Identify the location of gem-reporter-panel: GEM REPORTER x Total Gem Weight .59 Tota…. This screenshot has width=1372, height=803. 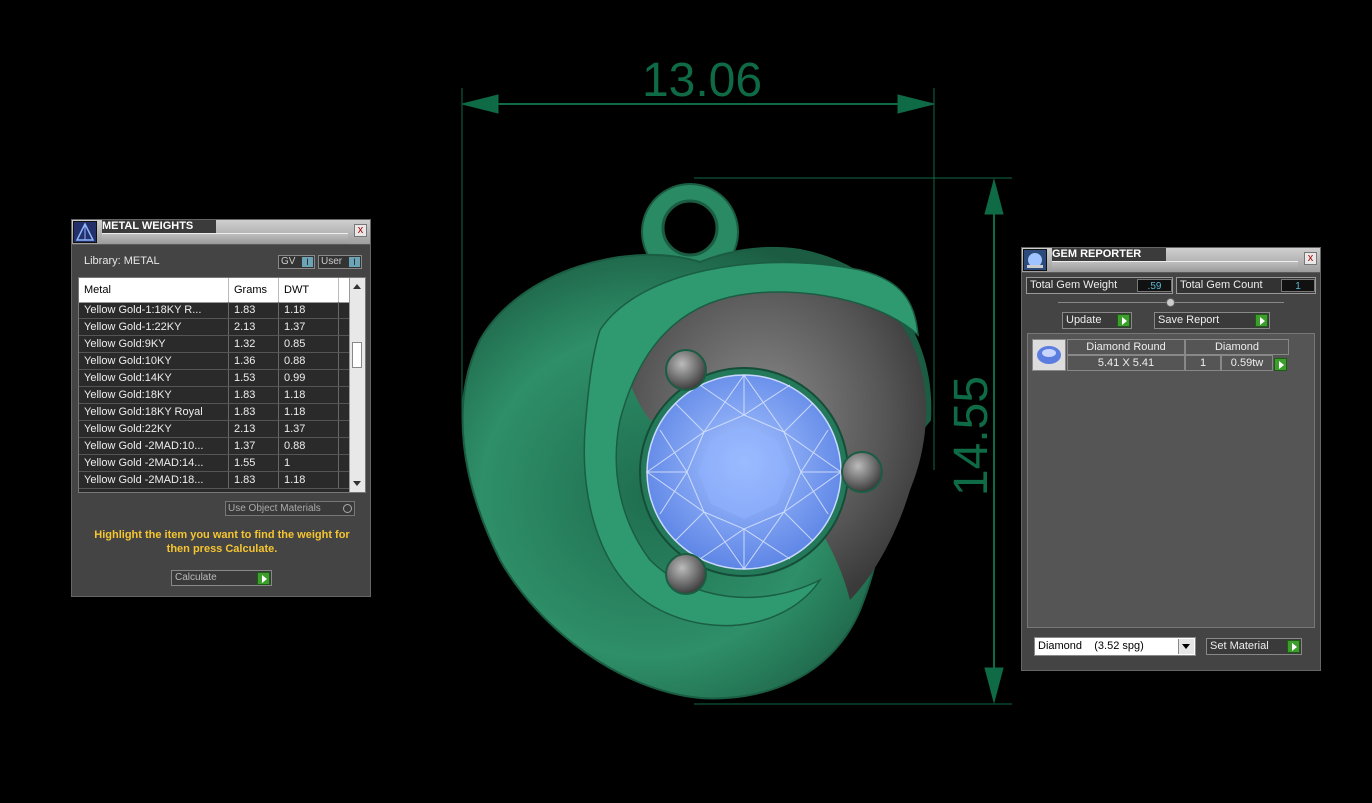
(1171, 459).